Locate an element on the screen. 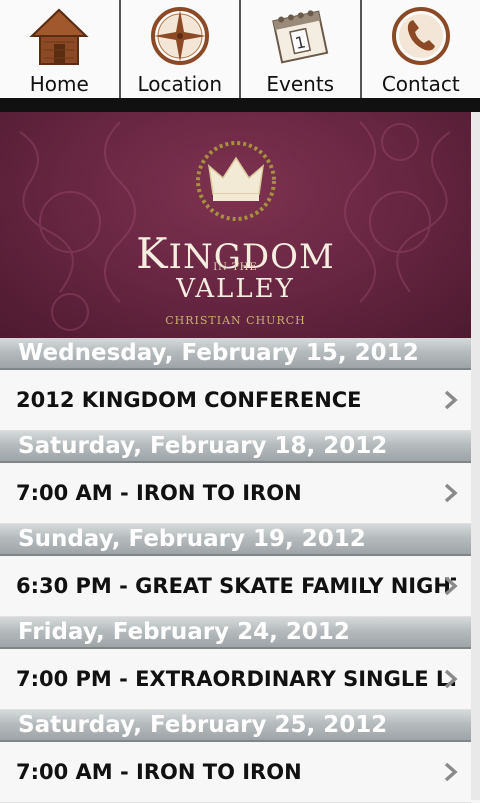 The height and width of the screenshot is (803, 480). nav-label-contact: Contact is located at coordinates (421, 84).